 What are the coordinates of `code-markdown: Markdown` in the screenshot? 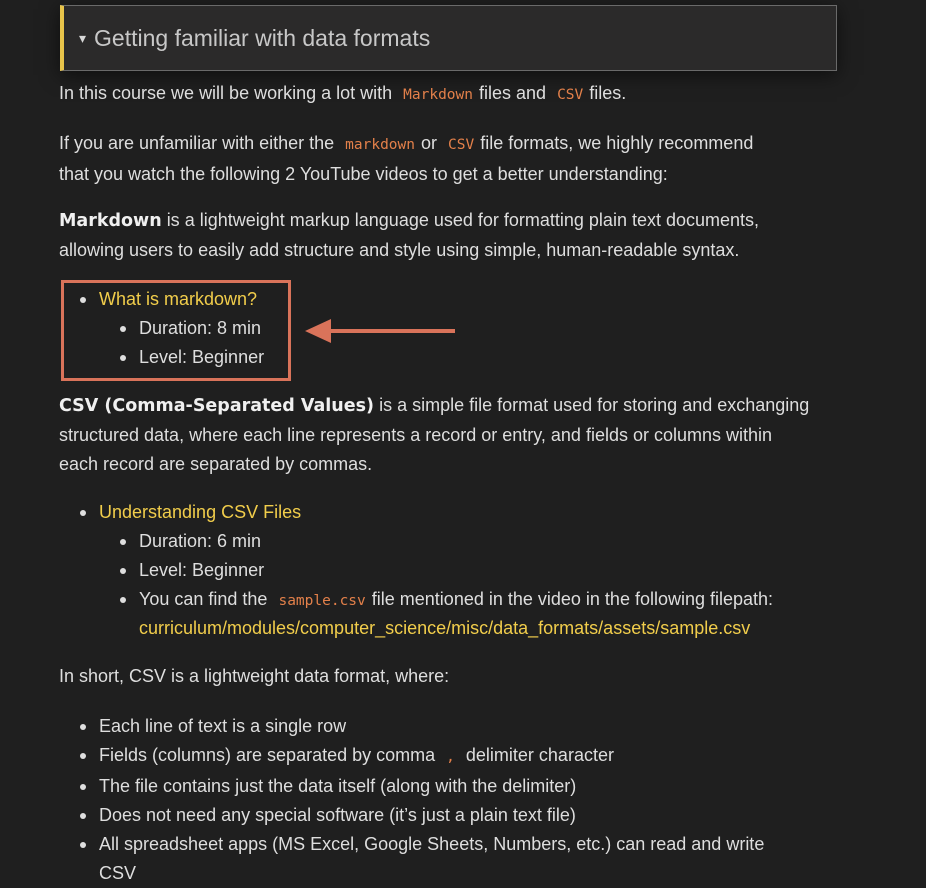 It's located at (438, 95).